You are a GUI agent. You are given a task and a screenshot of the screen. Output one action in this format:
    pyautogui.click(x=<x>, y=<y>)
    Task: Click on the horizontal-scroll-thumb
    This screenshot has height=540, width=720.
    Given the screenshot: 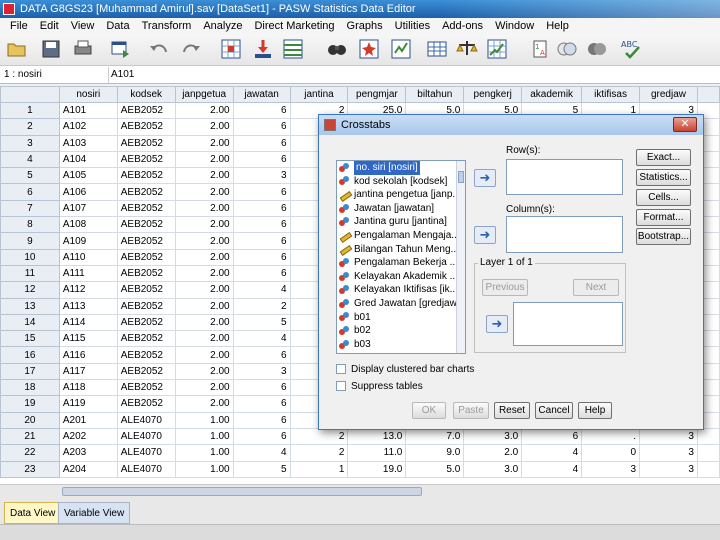 What is the action you would take?
    pyautogui.click(x=242, y=491)
    